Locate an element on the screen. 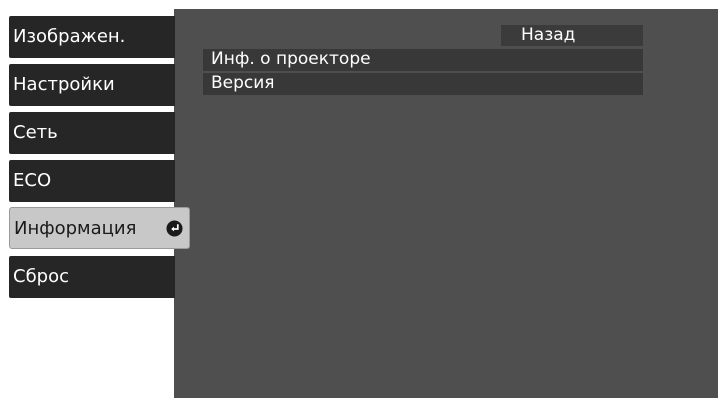 This screenshot has height=398, width=718. sidebar-item-eco: ECO is located at coordinates (92, 181).